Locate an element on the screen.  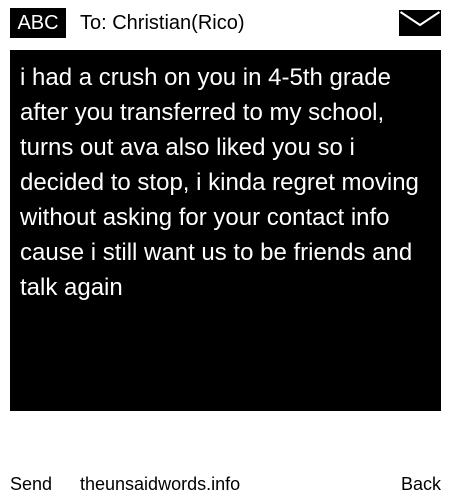
recipient-label: To: Christian(Rico) is located at coordinates (162, 23).